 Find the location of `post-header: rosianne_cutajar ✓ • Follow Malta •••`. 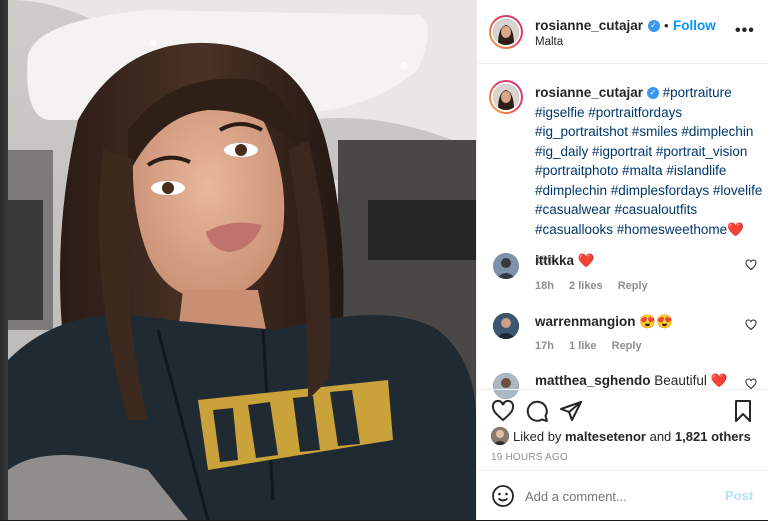

post-header: rosianne_cutajar ✓ • Follow Malta ••• is located at coordinates (622, 32).